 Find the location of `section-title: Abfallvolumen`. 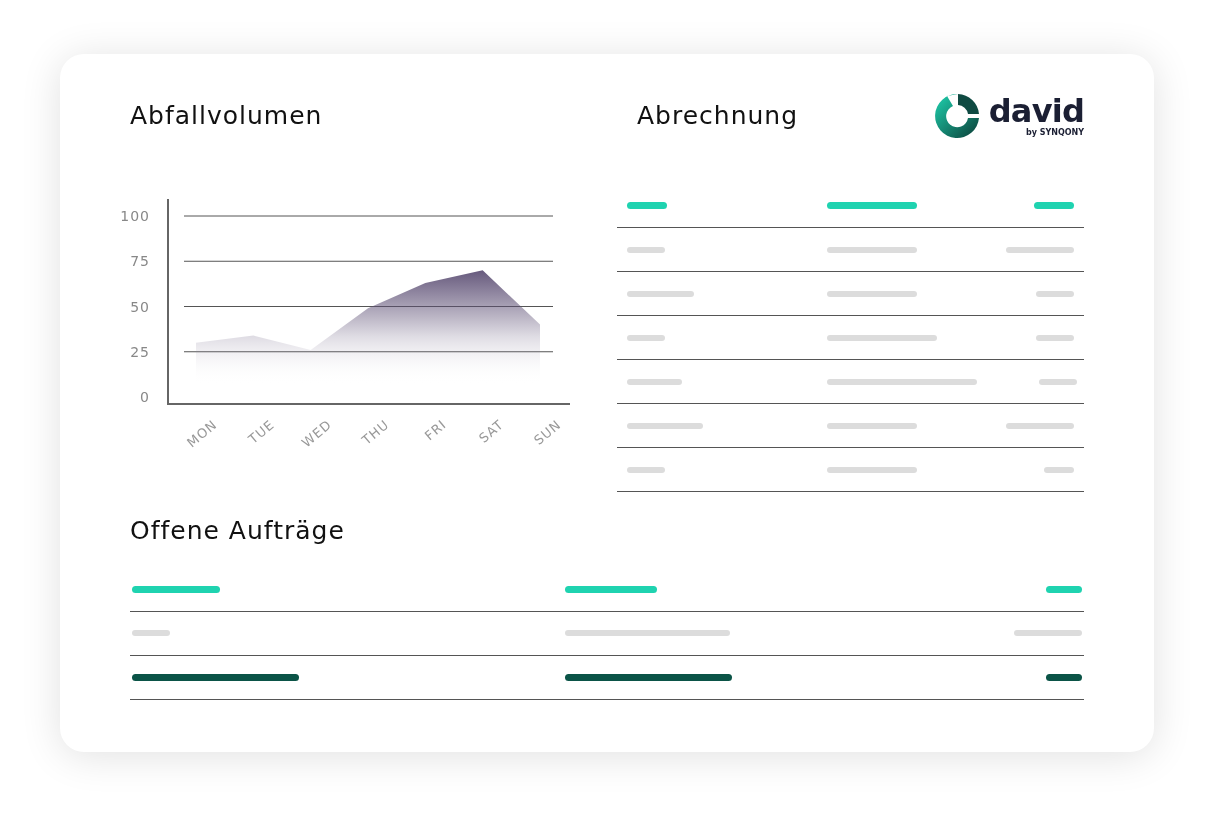

section-title: Abfallvolumen is located at coordinates (226, 116).